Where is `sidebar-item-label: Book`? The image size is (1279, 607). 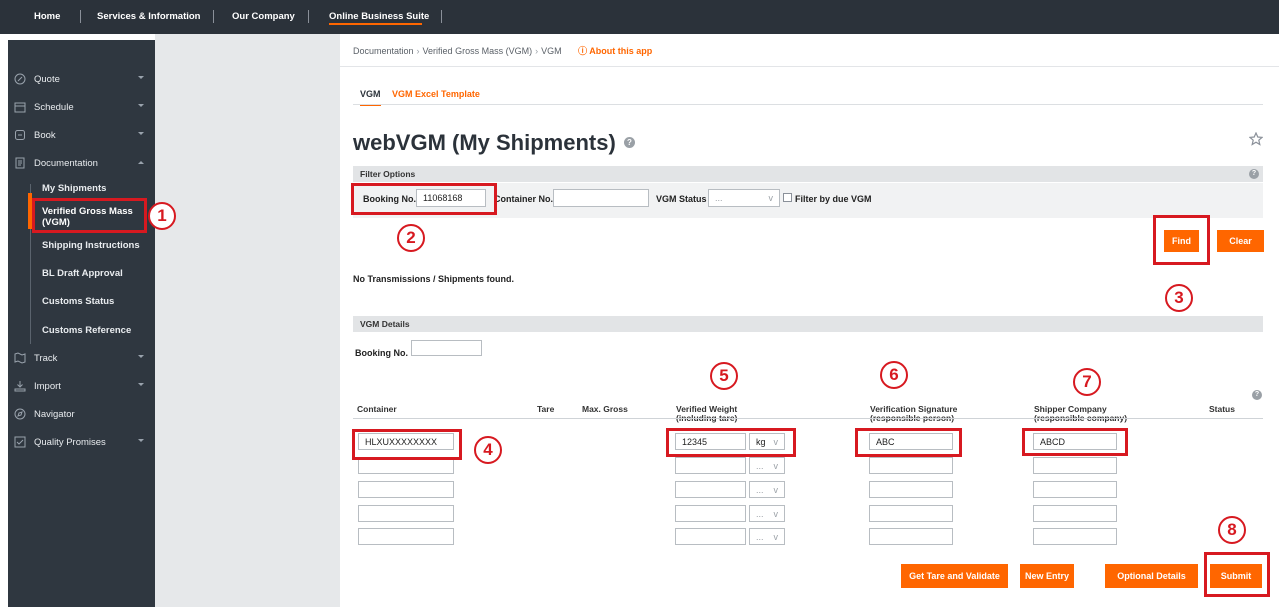
sidebar-item-label: Book is located at coordinates (45, 135).